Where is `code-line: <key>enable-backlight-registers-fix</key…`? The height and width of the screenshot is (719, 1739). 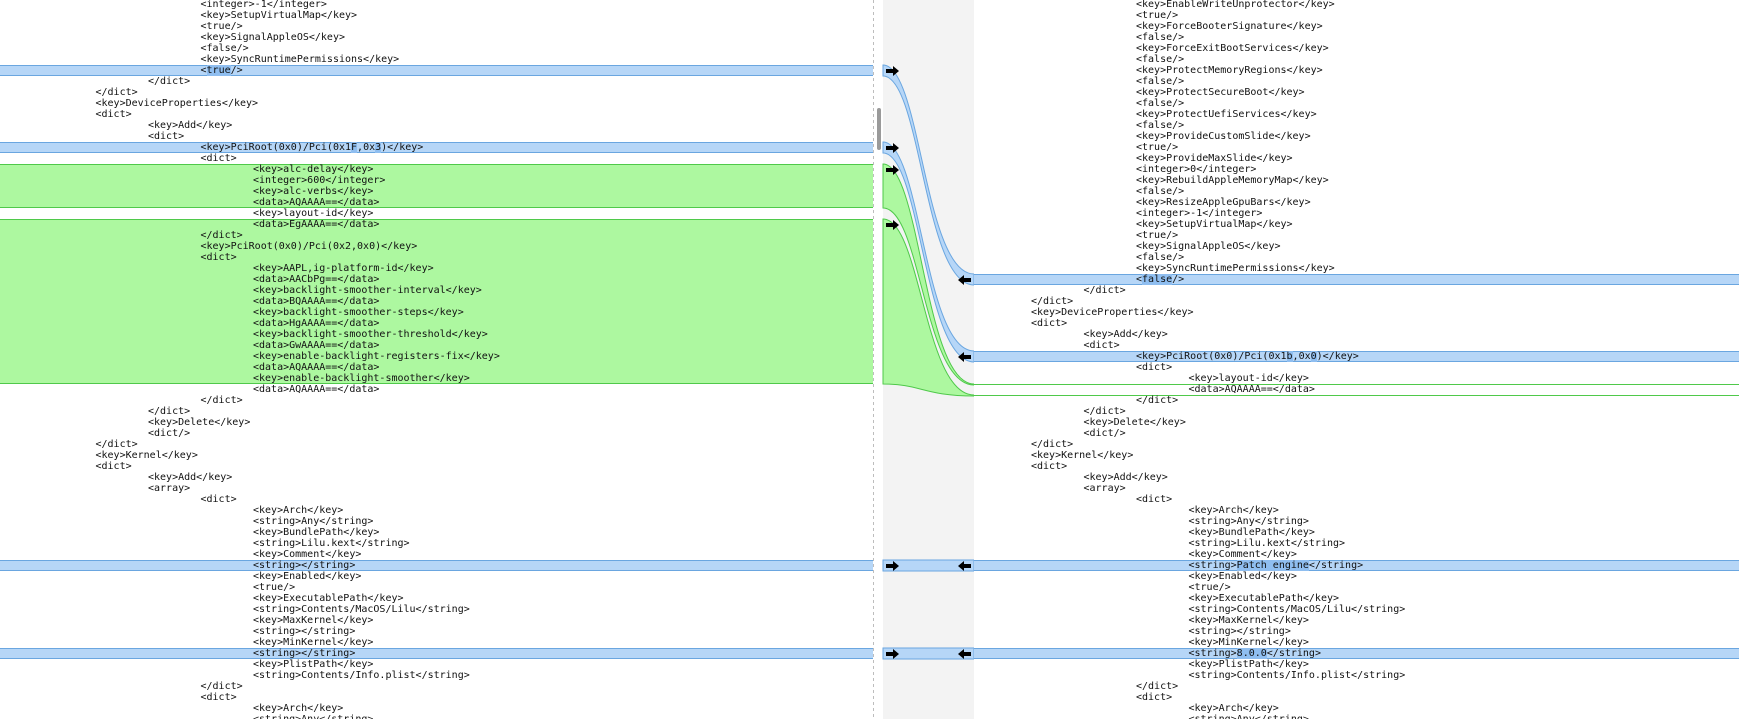 code-line: <key>enable-backlight-registers-fix</key… is located at coordinates (376, 356).